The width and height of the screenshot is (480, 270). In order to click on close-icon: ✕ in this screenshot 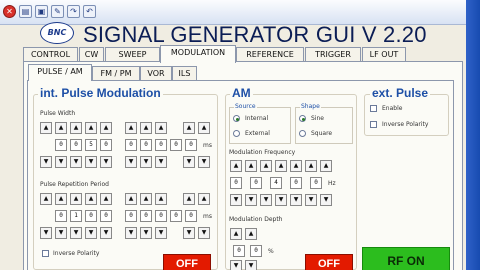, I will do `click(9, 11)`.